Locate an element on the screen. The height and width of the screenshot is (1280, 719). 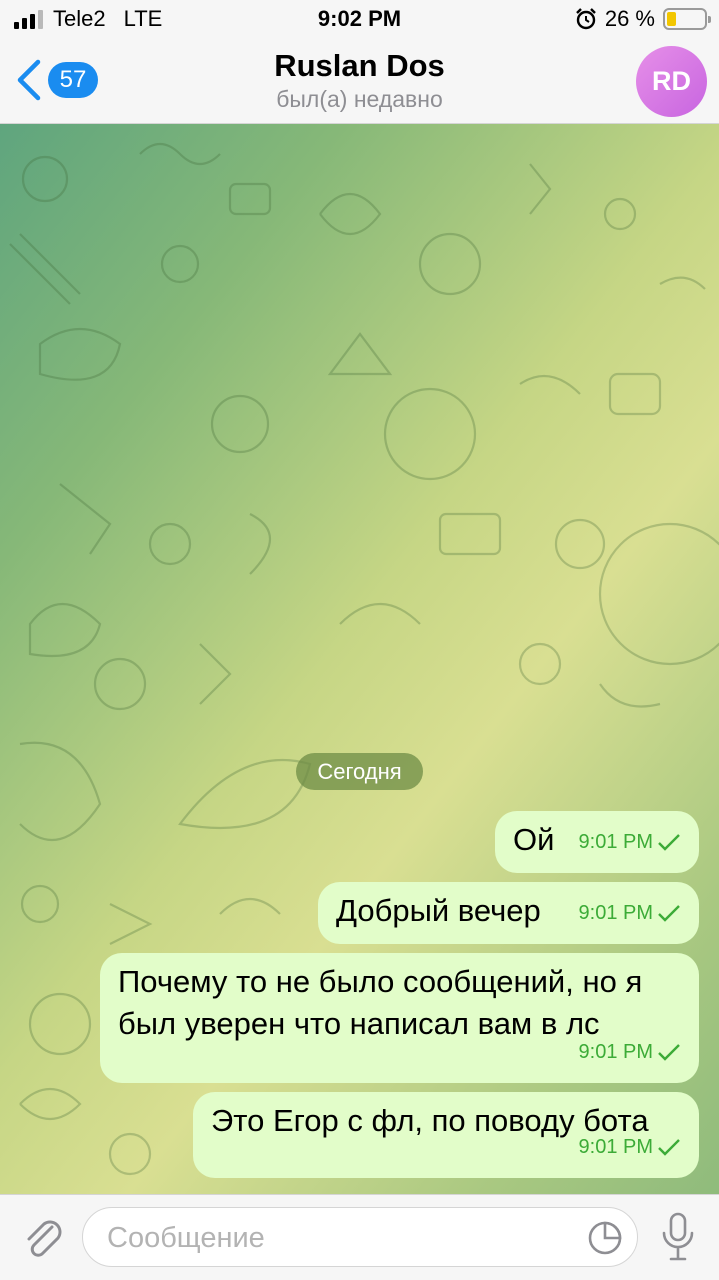
network-label: LTE is located at coordinates (143, 18).